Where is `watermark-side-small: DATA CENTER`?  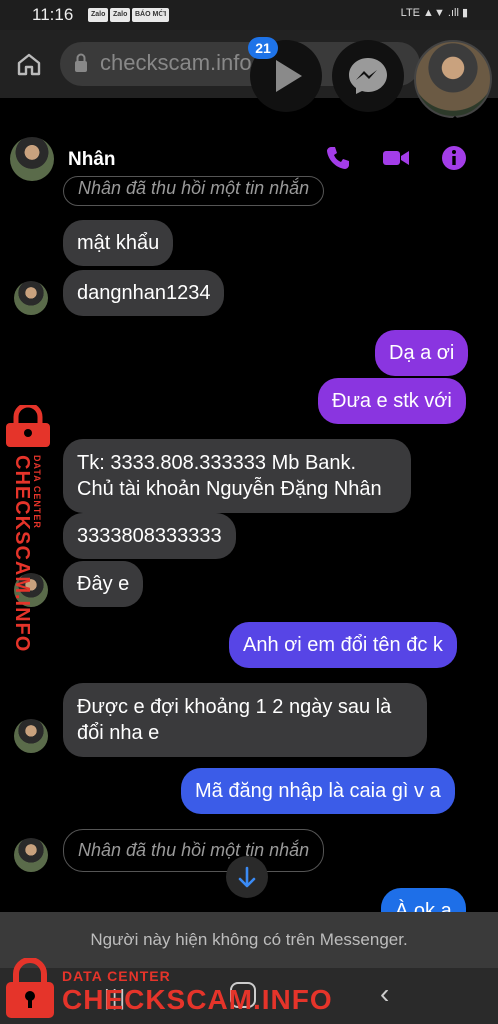
watermark-side-small: DATA CENTER is located at coordinates (37, 492).